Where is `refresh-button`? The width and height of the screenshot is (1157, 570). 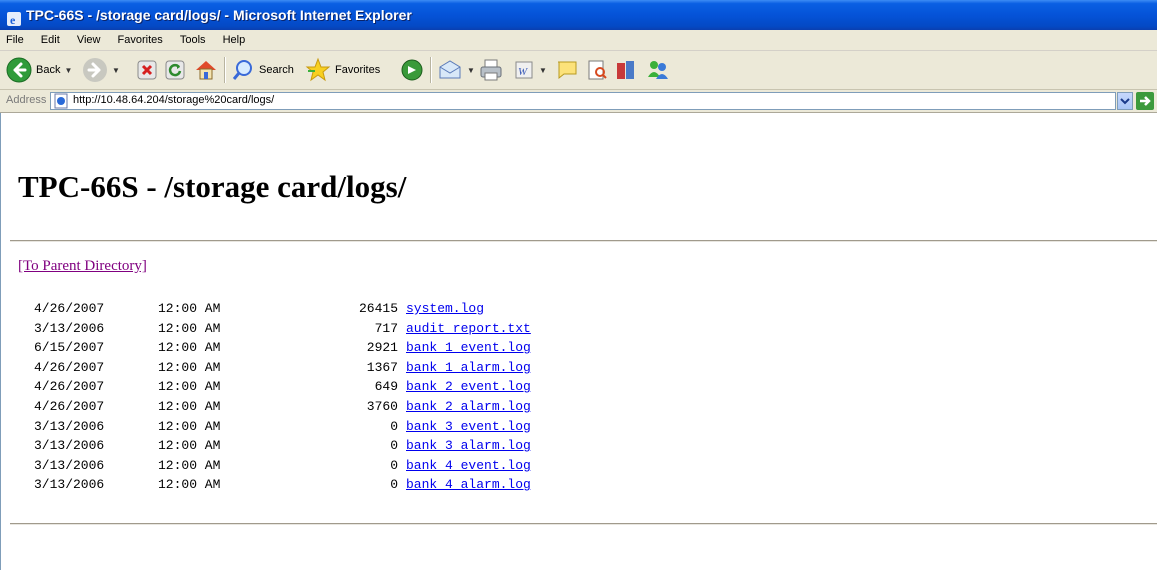
refresh-button is located at coordinates (175, 70).